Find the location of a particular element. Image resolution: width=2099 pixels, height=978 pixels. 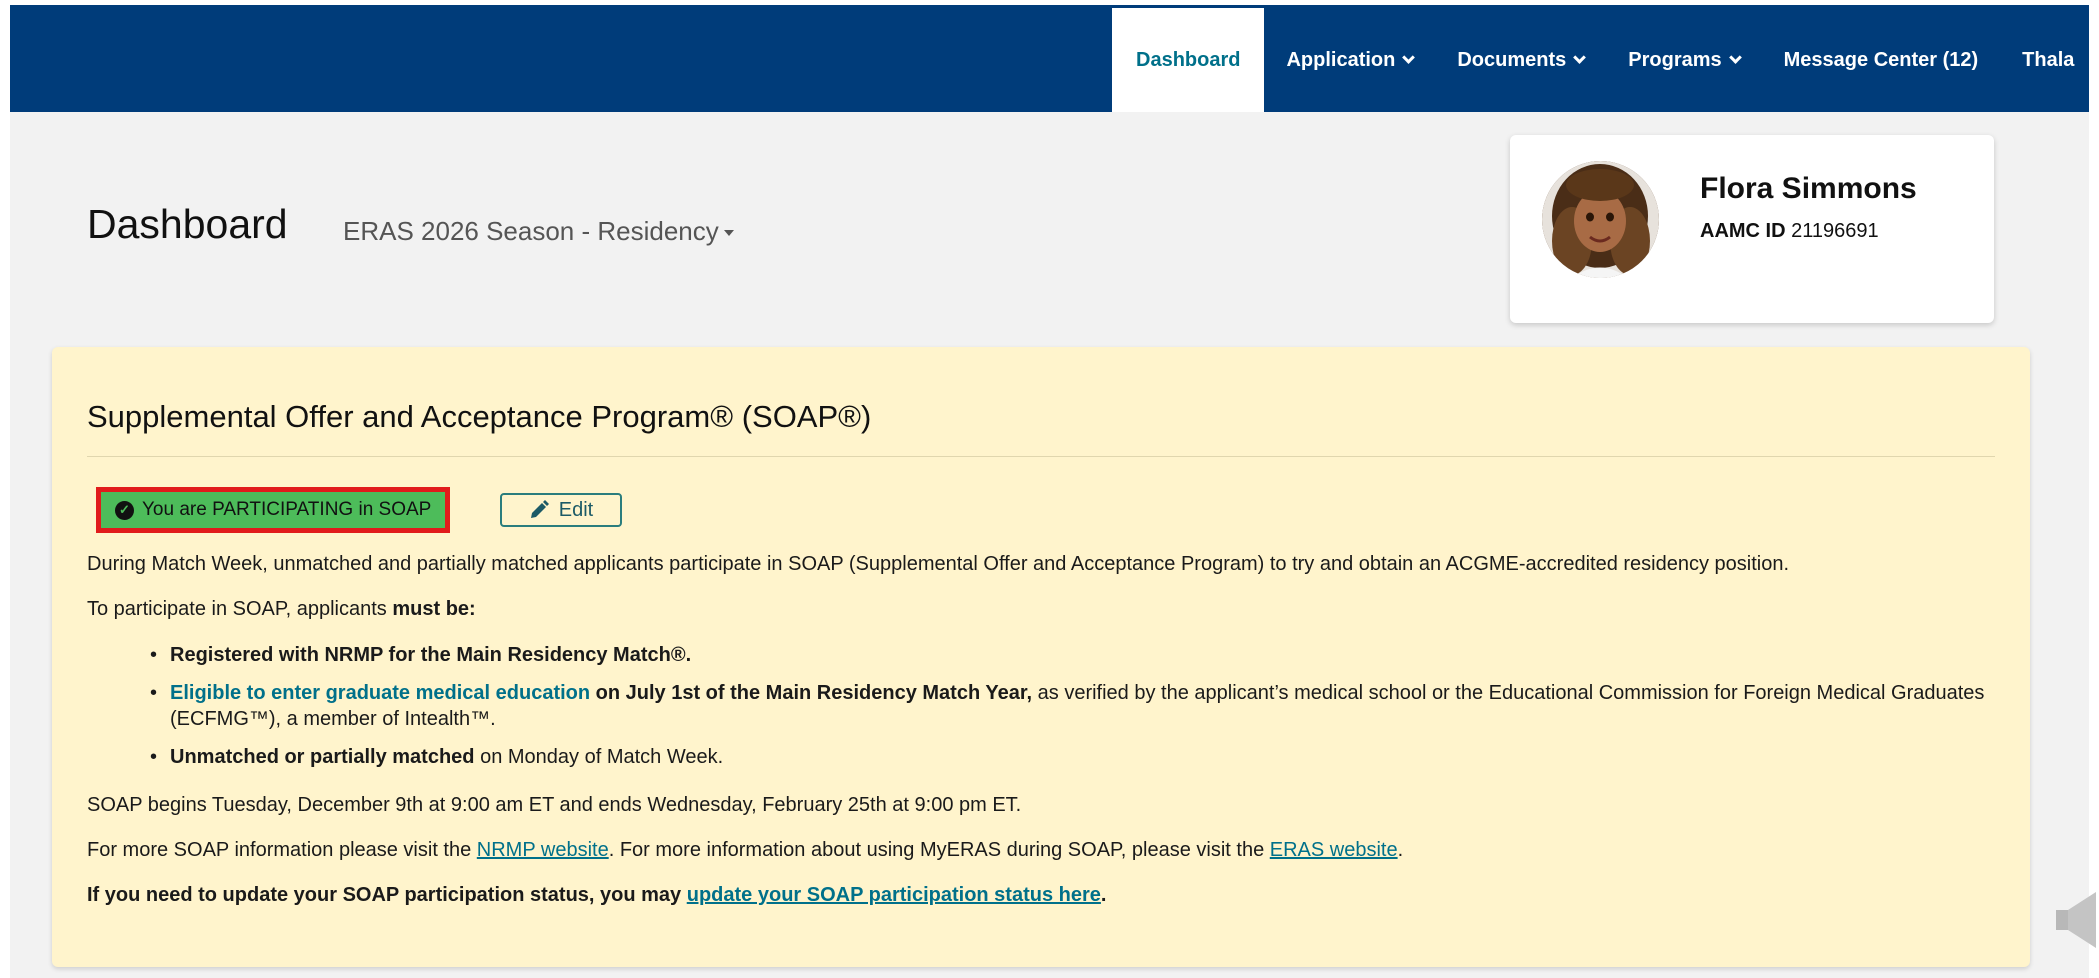

profile-card: Flora Simmons AAMC ID 21196691 is located at coordinates (1752, 229).